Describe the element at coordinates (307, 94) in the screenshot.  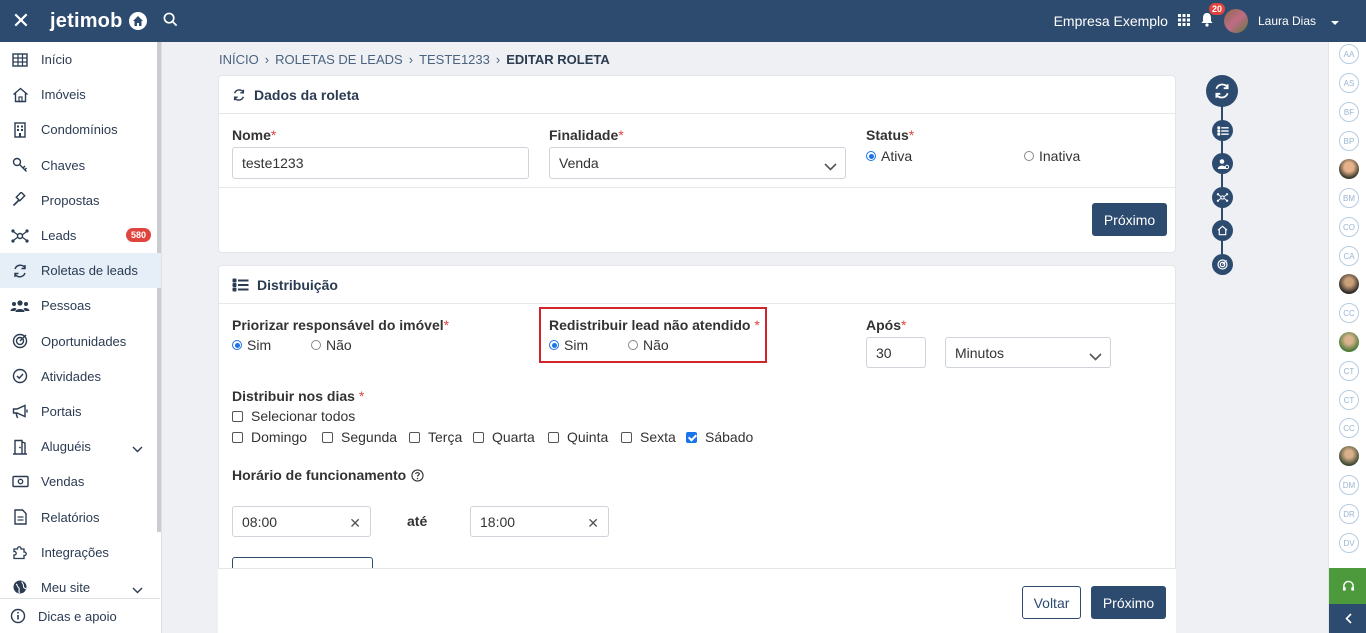
I see `card-title: Dados da roleta` at that location.